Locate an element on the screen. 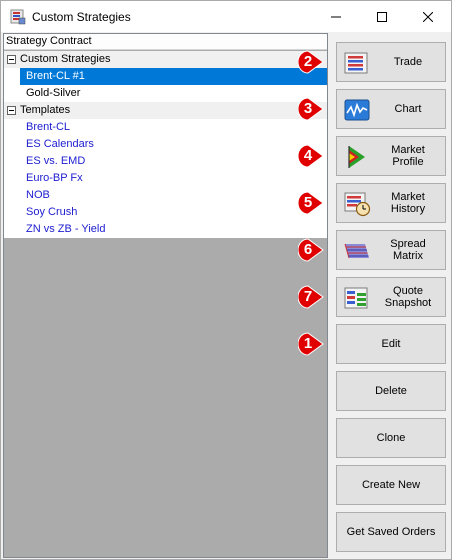 Image resolution: width=452 pixels, height=560 pixels. close-button is located at coordinates (428, 16).